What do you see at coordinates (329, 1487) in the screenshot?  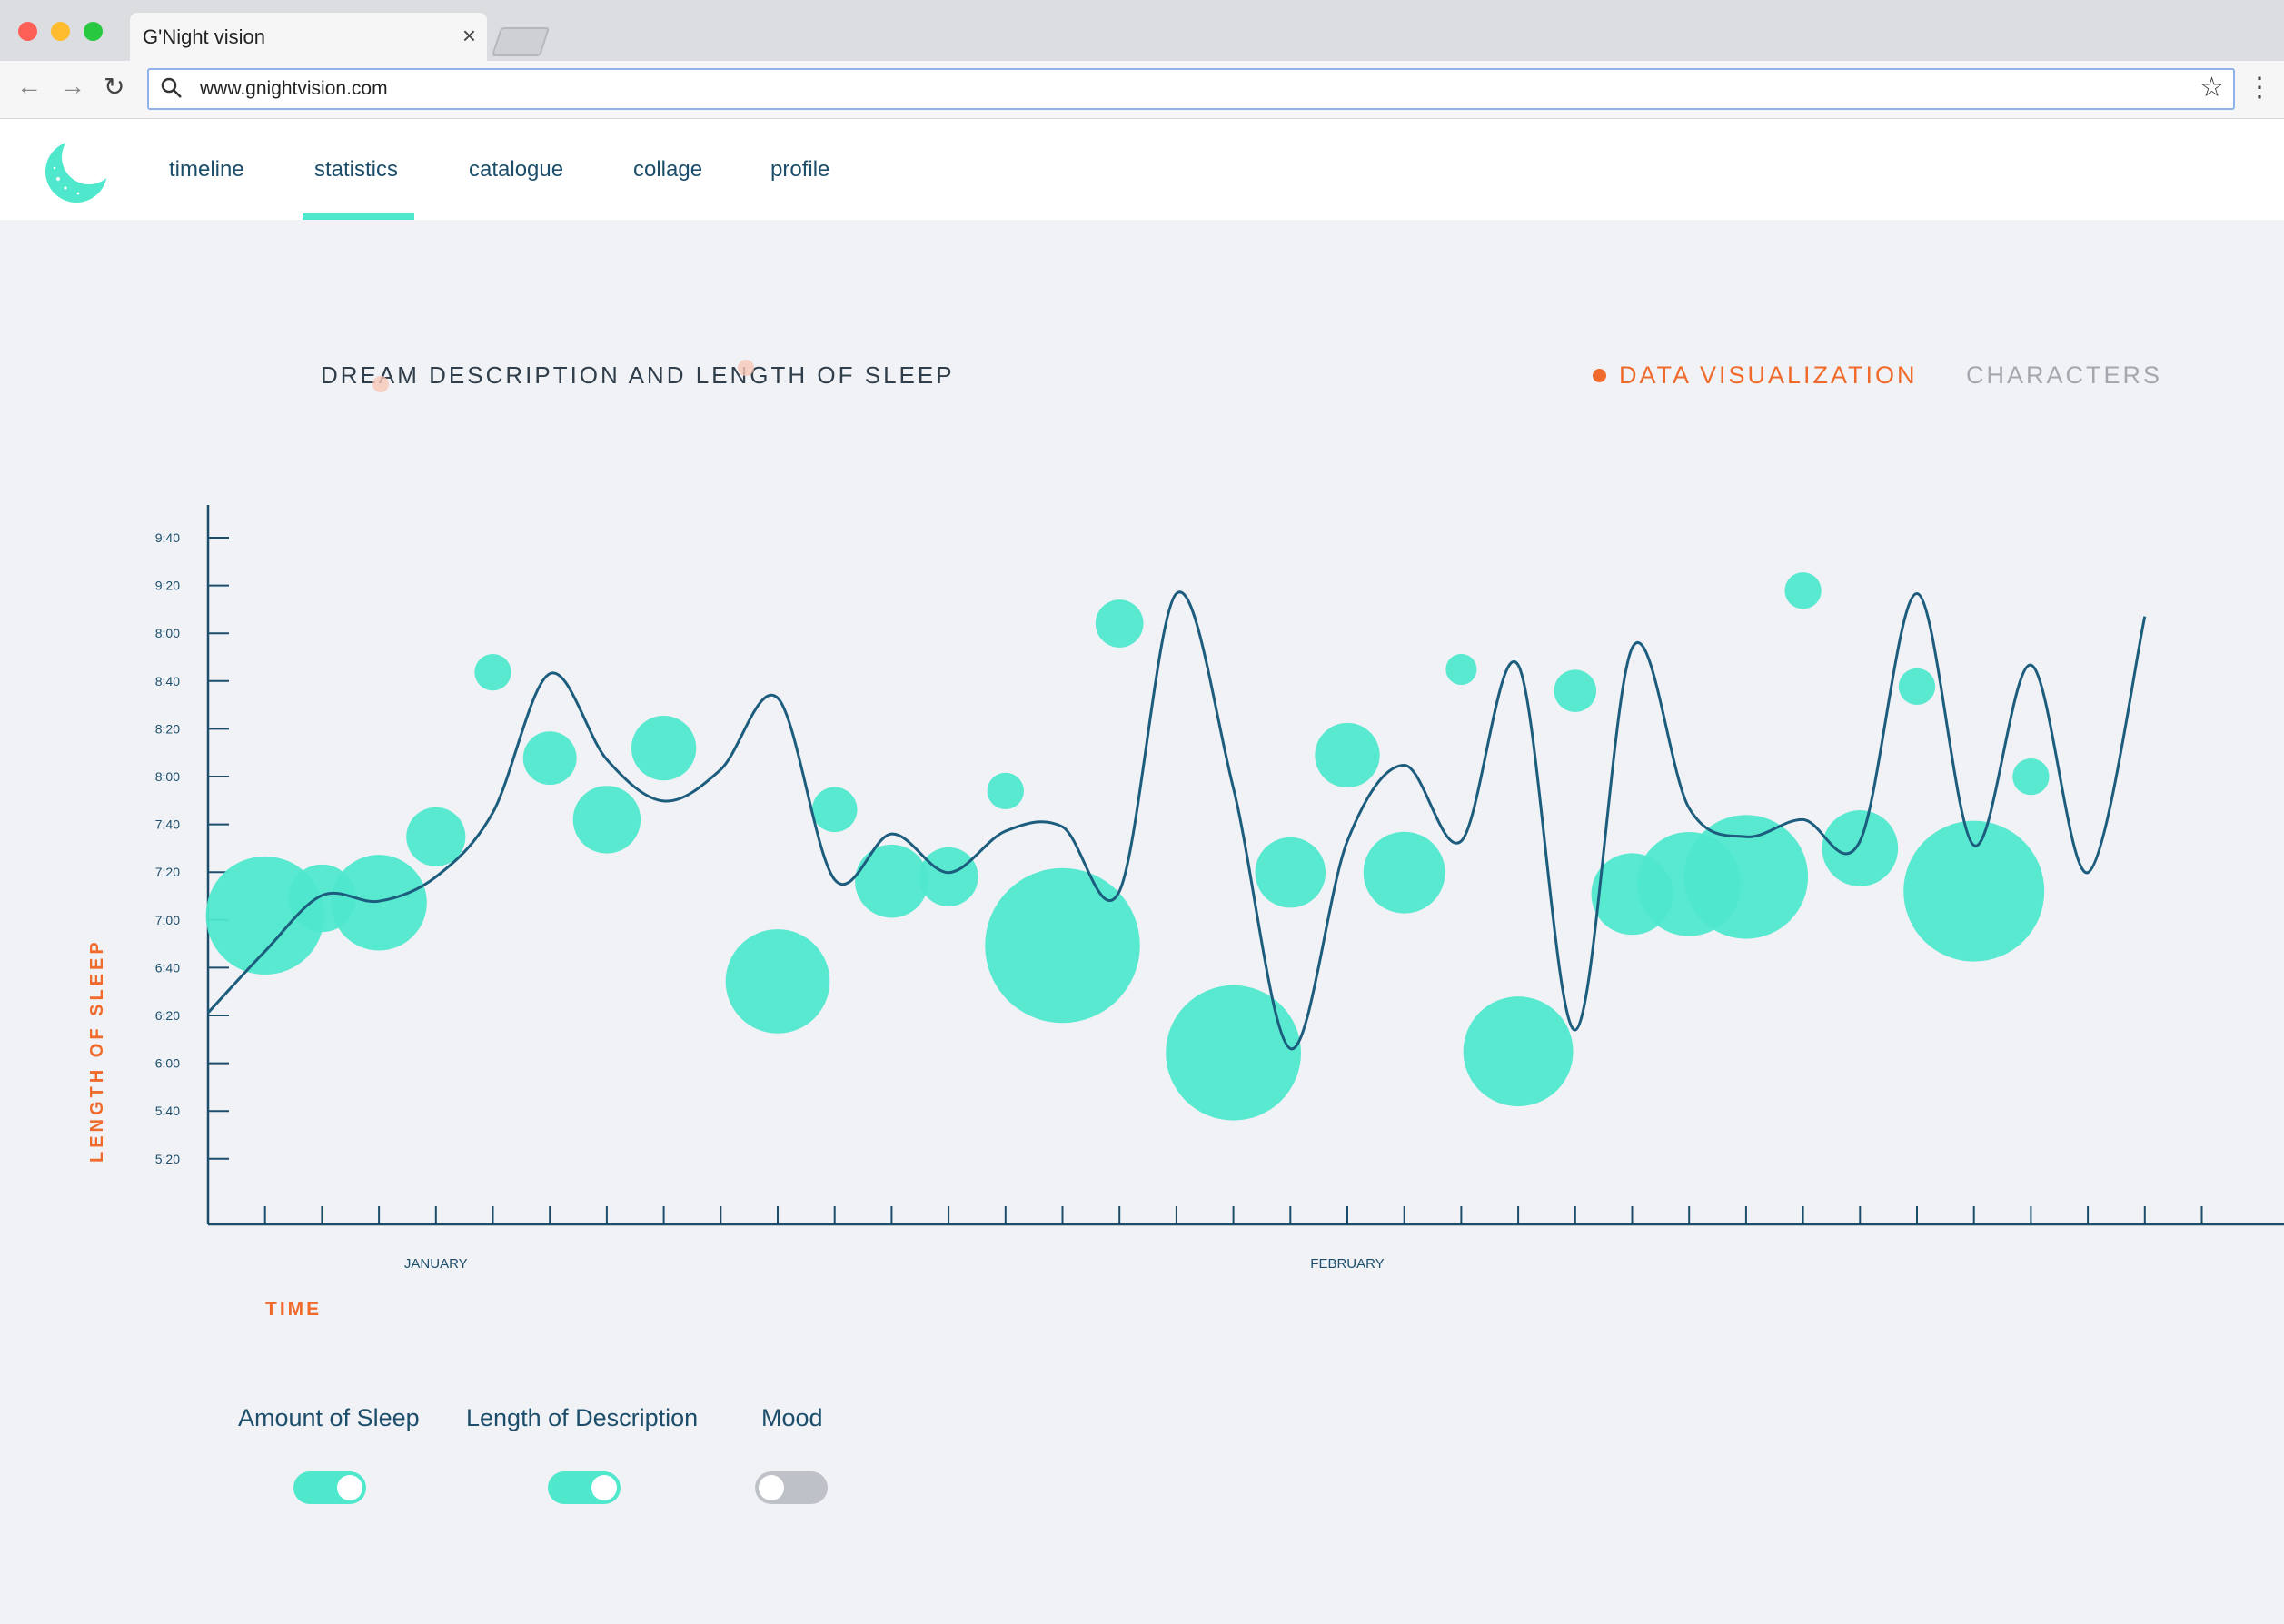 I see `amount-of-sleep-toggle` at bounding box center [329, 1487].